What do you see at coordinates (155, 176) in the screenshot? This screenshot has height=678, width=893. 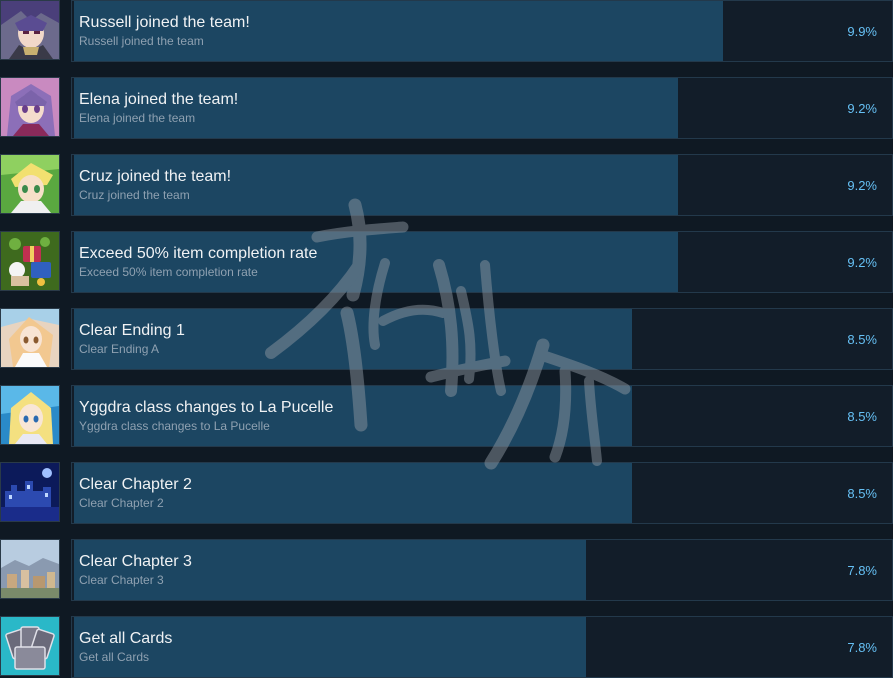 I see `achievement-title: Cruz joined the team!` at bounding box center [155, 176].